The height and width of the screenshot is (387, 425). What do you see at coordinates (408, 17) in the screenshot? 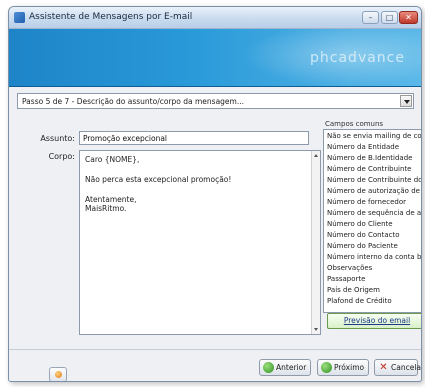
I see `close-button: ✕` at bounding box center [408, 17].